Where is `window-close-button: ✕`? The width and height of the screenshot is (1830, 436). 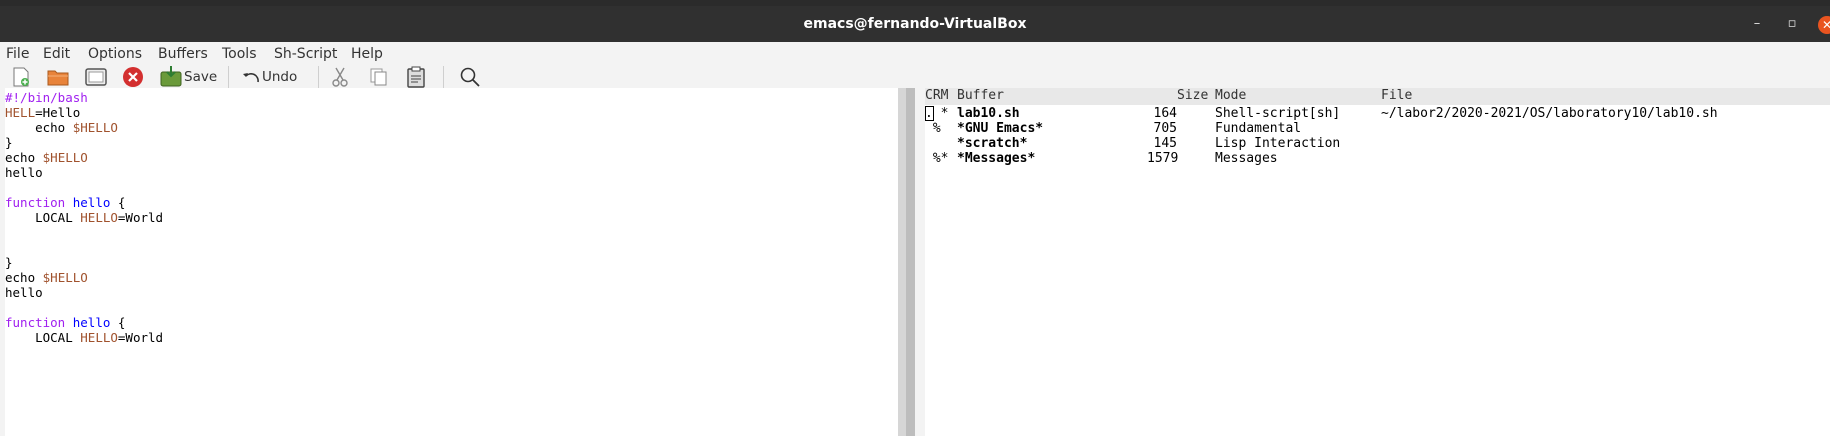
window-close-button: ✕ is located at coordinates (1824, 25).